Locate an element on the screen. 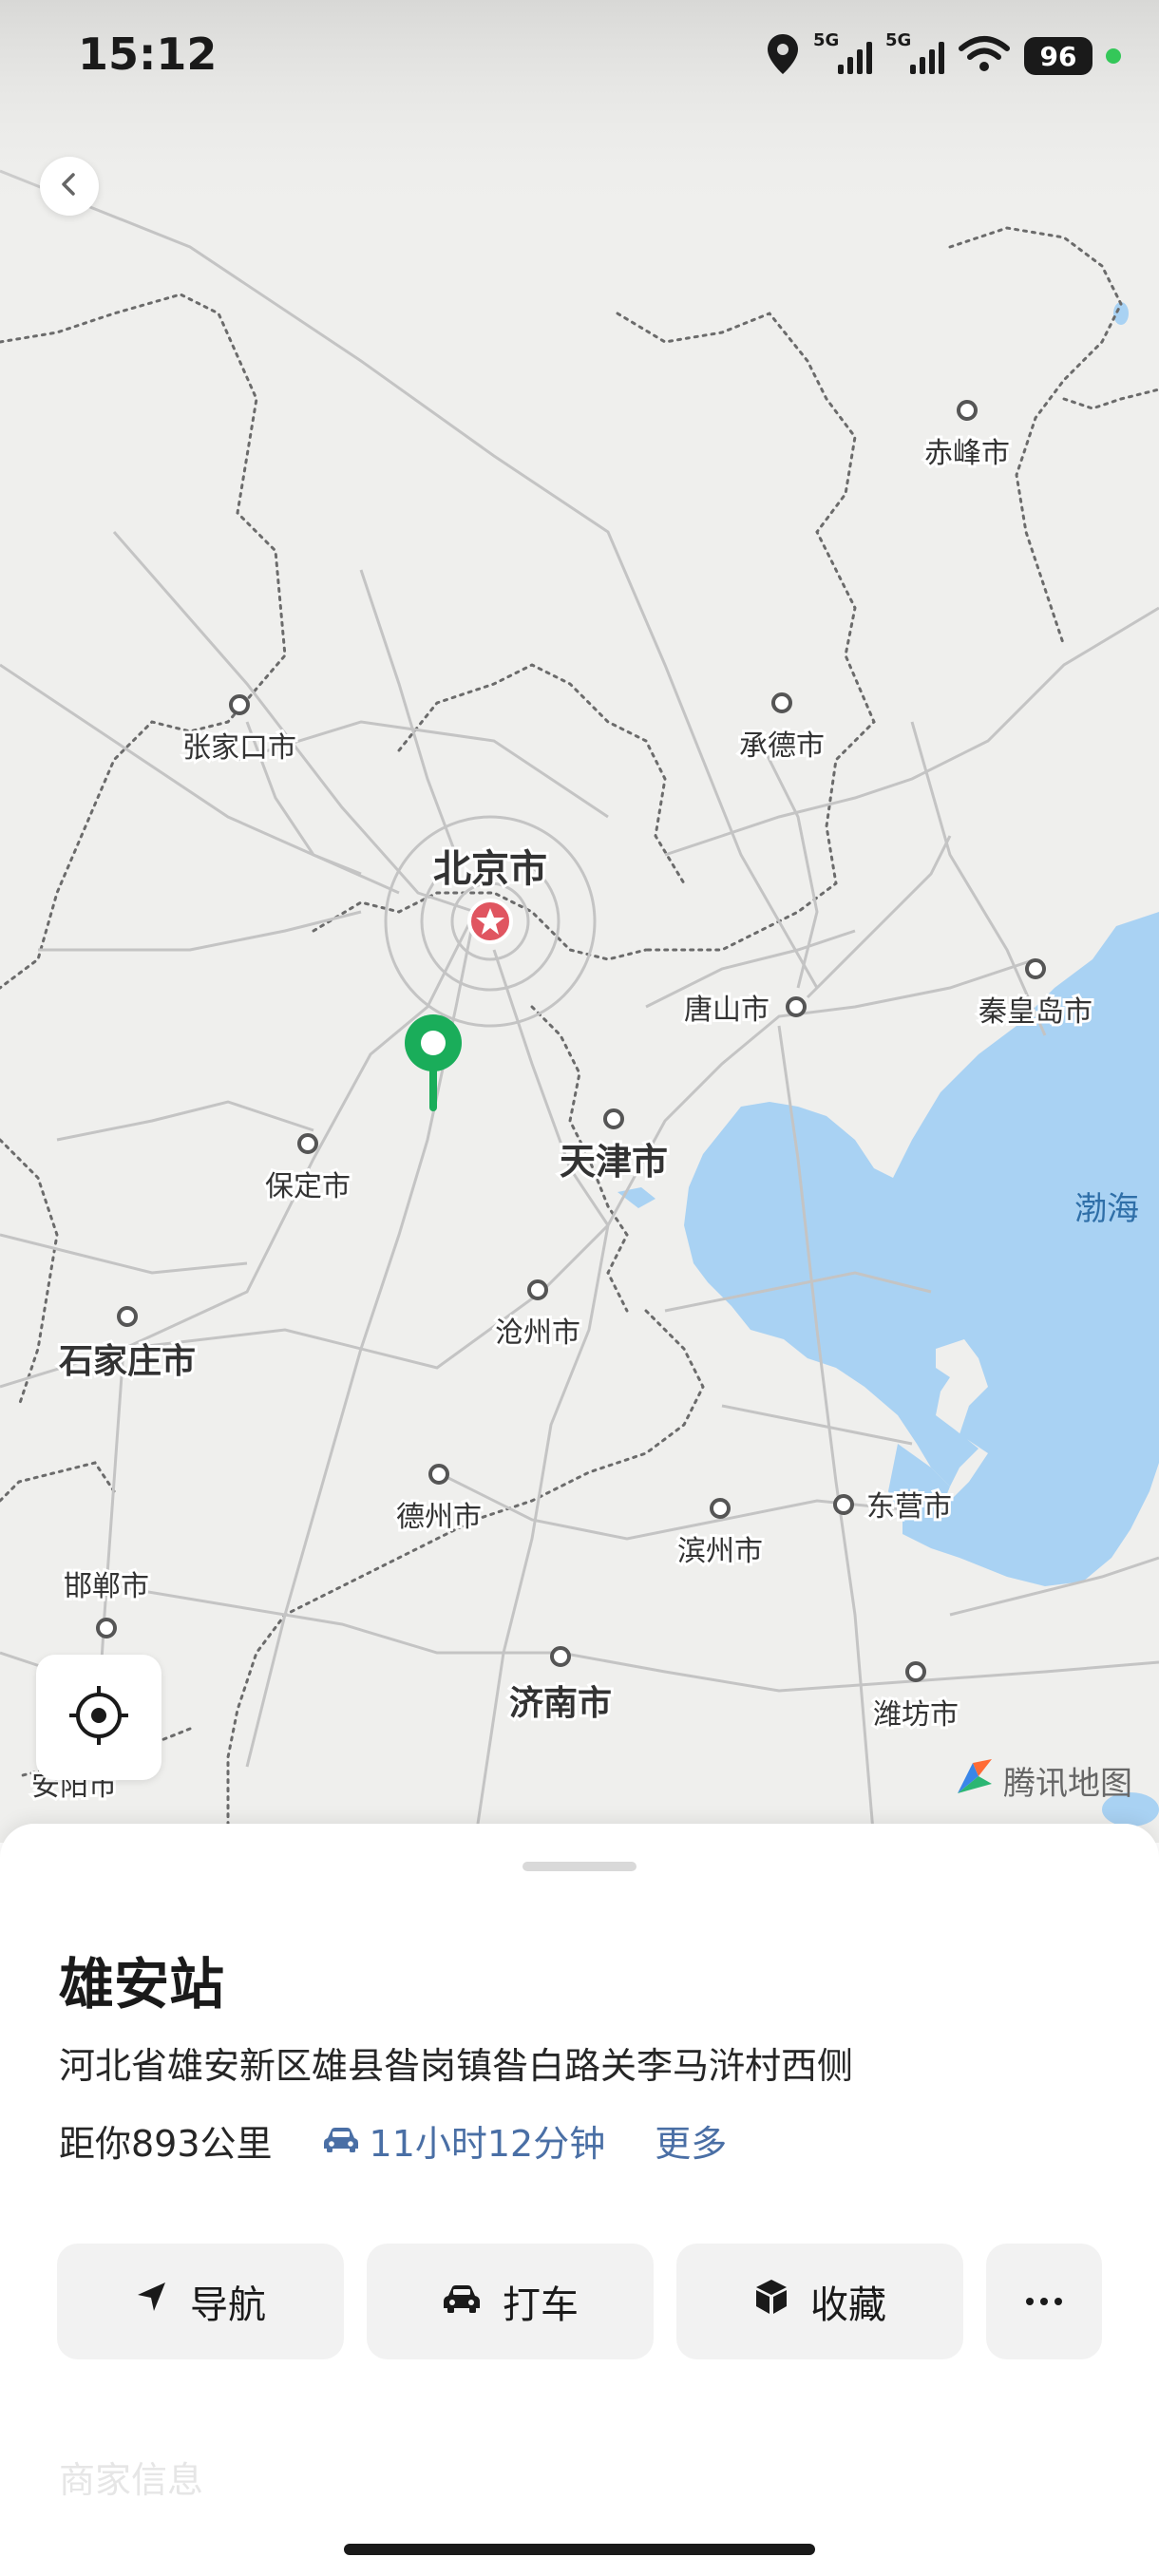 Image resolution: width=1159 pixels, height=2576 pixels. city-dot-dezhou is located at coordinates (438, 1474).